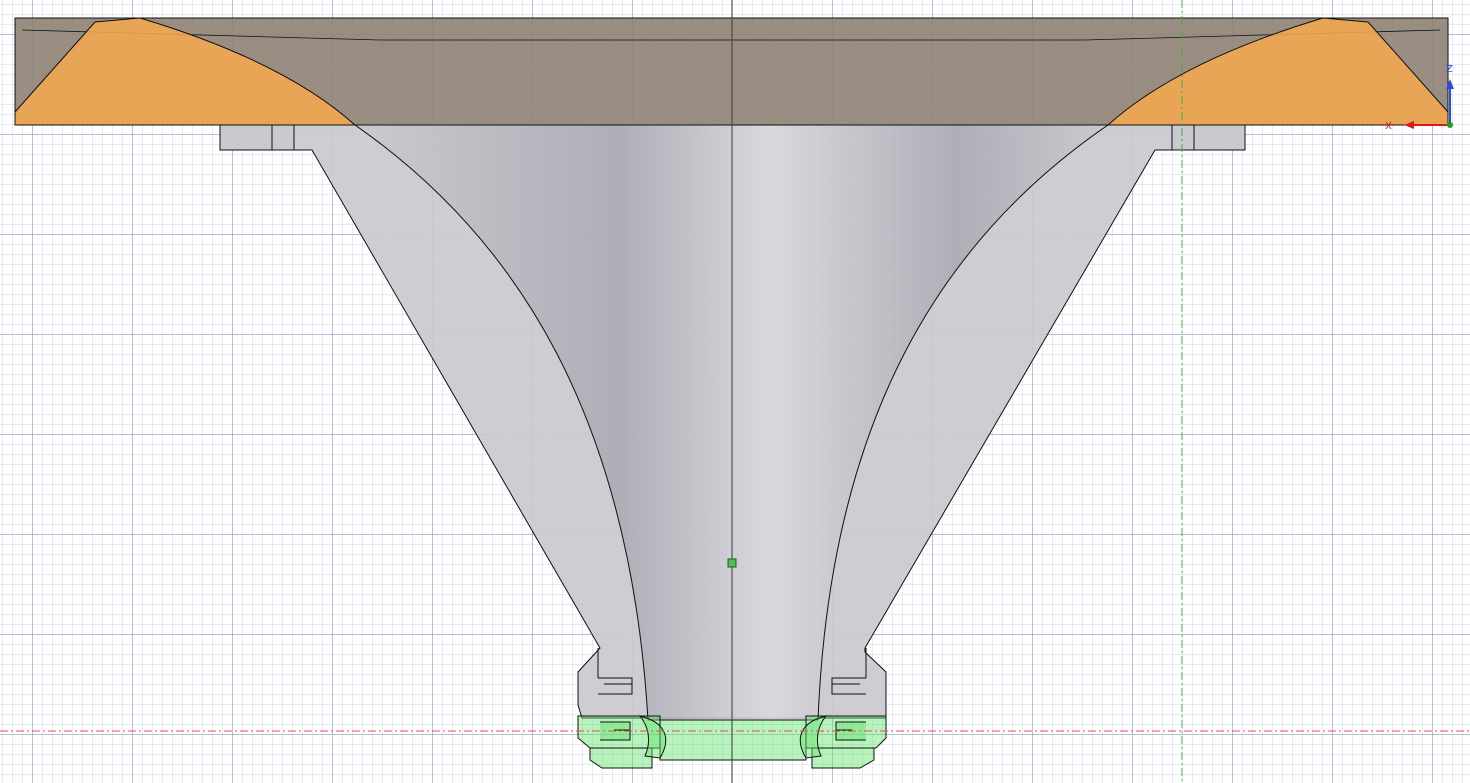 The height and width of the screenshot is (783, 1470). Describe the element at coordinates (1450, 125) in the screenshot. I see `origin-point-icon` at that location.